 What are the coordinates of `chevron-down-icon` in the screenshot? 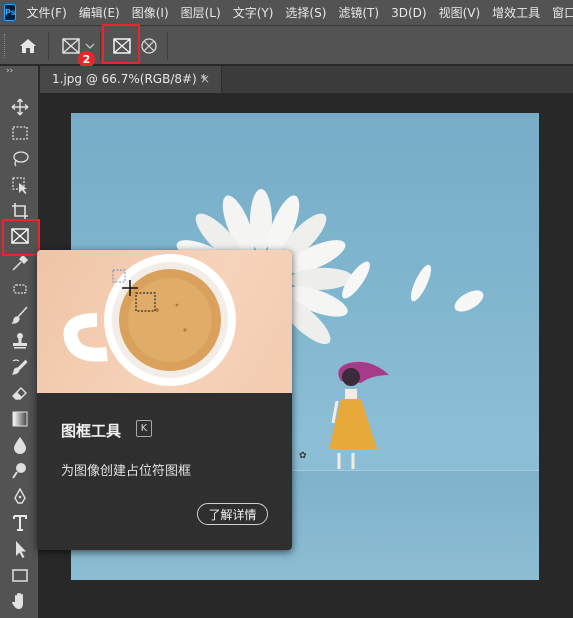 It's located at (90, 45).